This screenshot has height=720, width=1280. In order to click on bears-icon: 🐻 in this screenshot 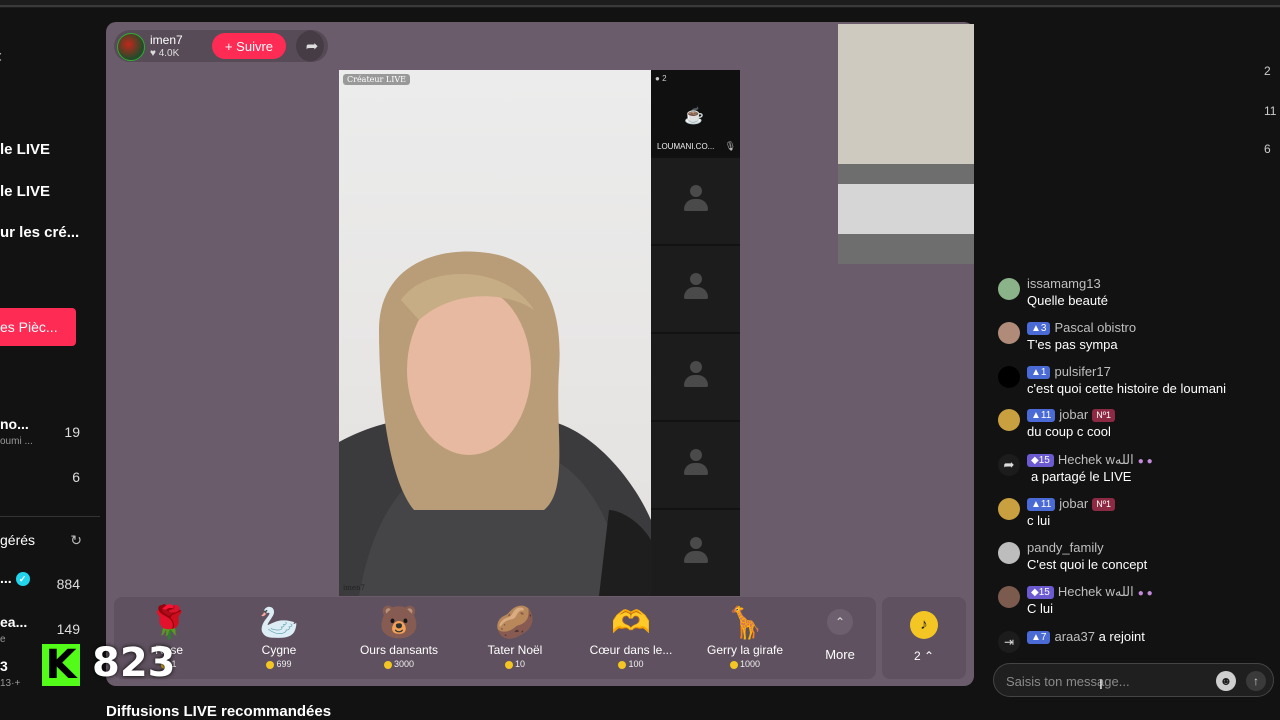, I will do `click(399, 622)`.